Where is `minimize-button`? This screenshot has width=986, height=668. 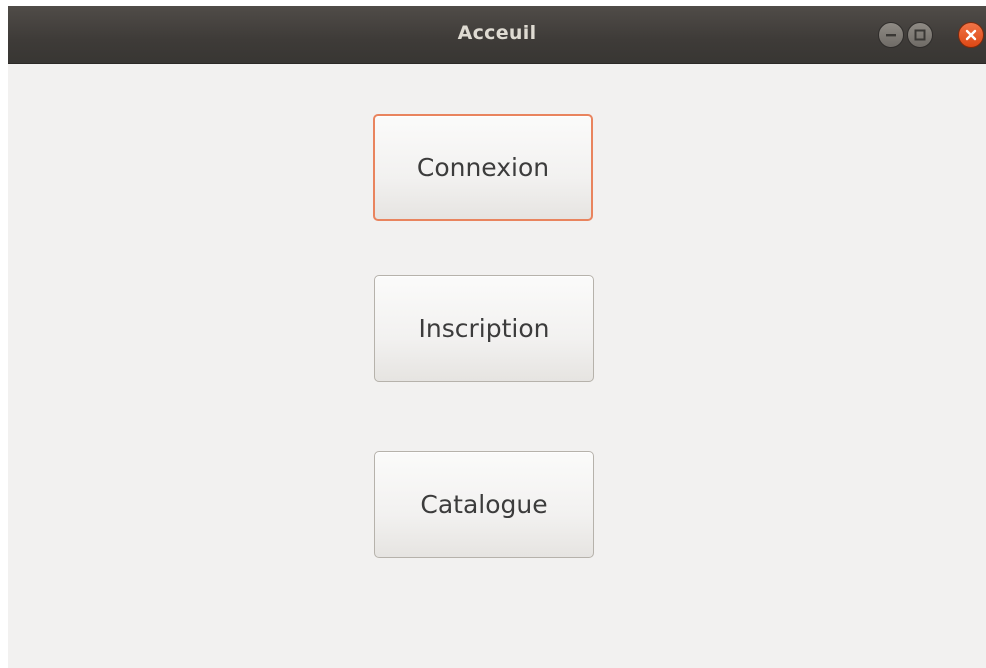
minimize-button is located at coordinates (891, 35).